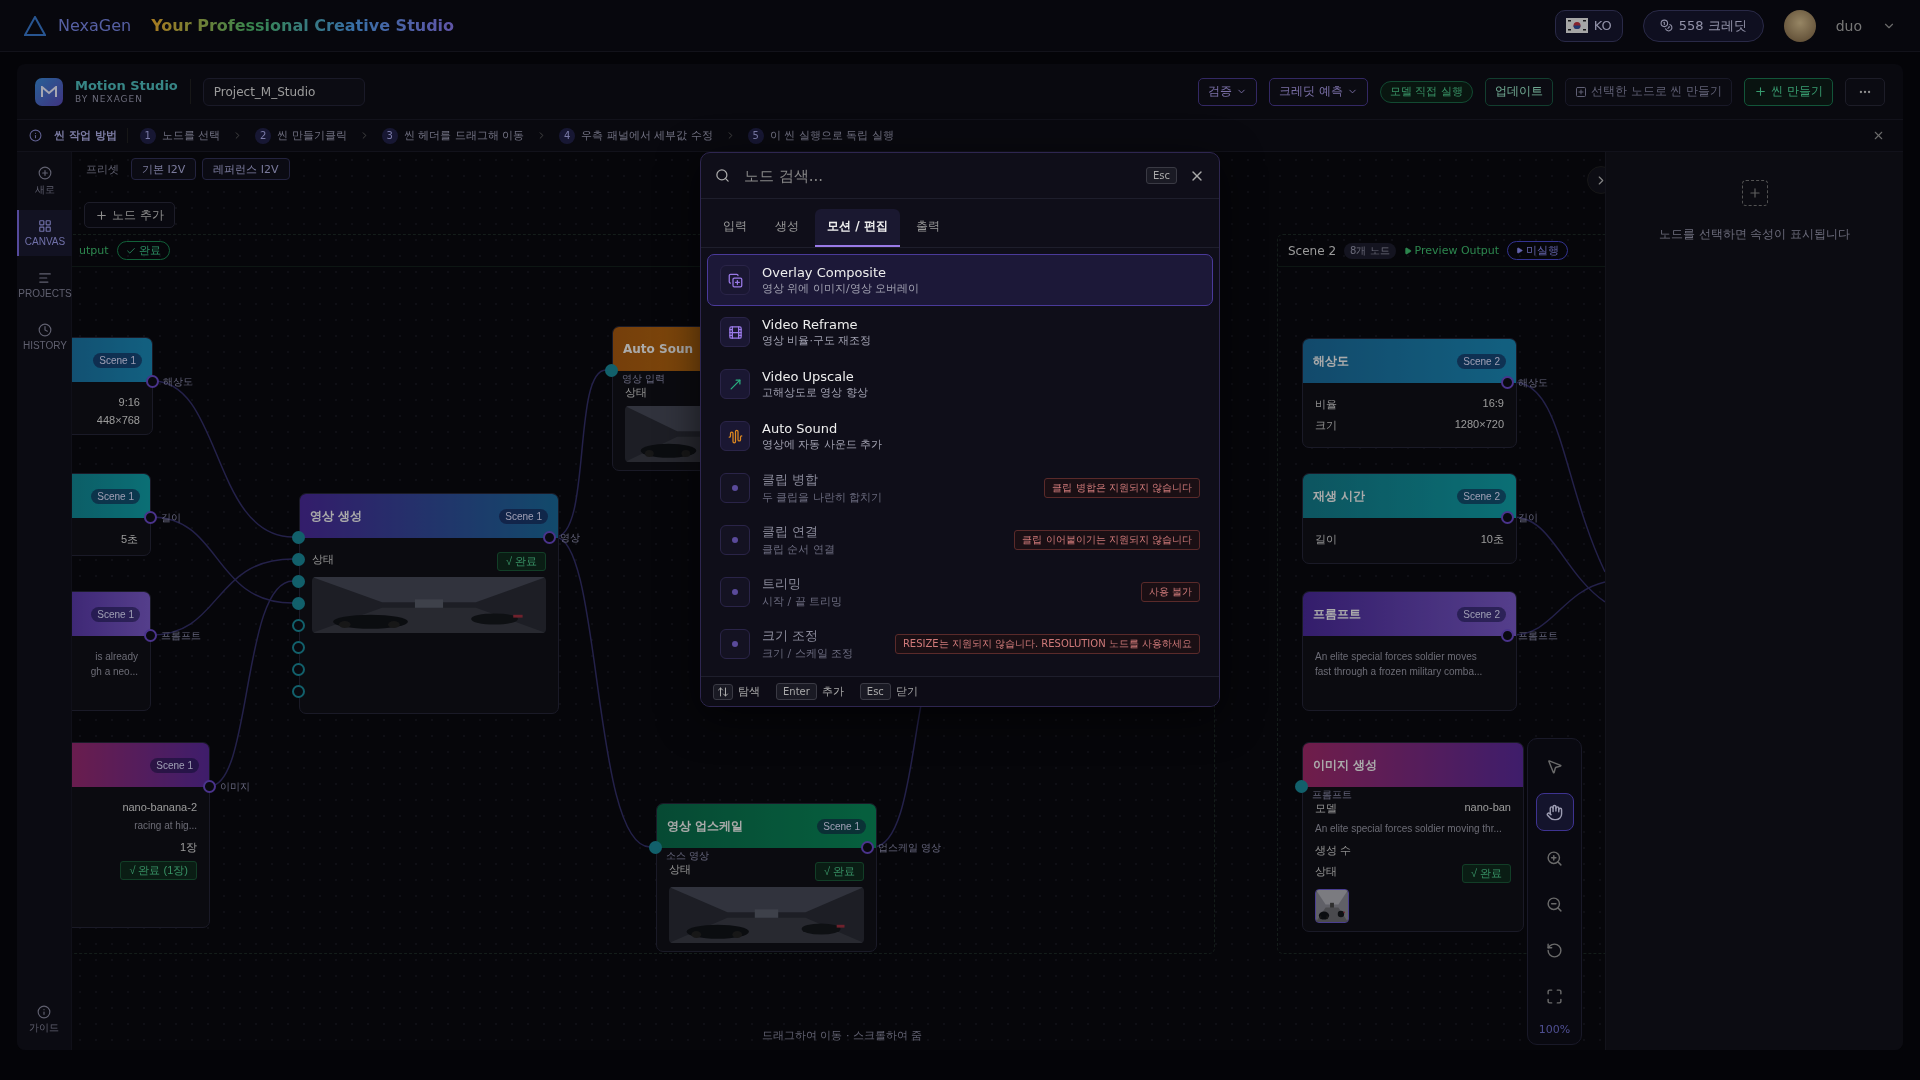 Image resolution: width=1920 pixels, height=1080 pixels. Describe the element at coordinates (1227, 91) in the screenshot. I see `dropdown-button: 검증` at that location.